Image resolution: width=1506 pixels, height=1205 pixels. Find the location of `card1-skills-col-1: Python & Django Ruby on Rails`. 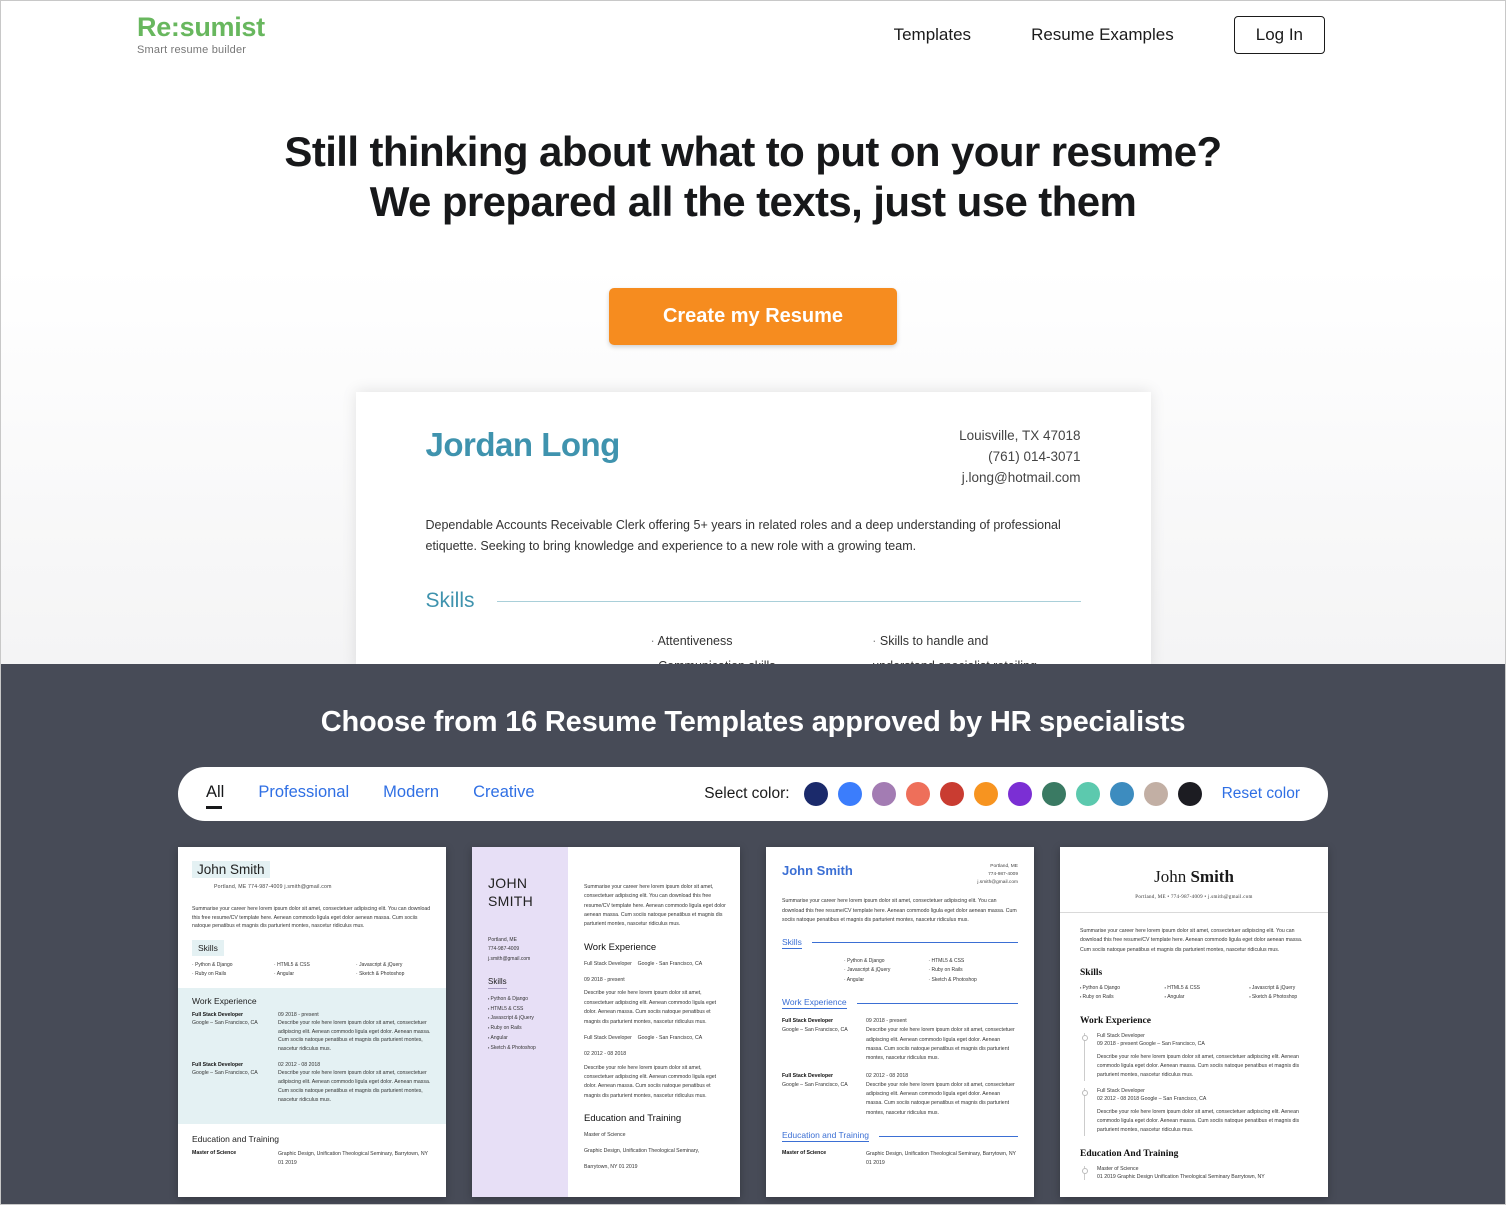

card1-skills-col-1: Python & Django Ruby on Rails is located at coordinates (230, 970).